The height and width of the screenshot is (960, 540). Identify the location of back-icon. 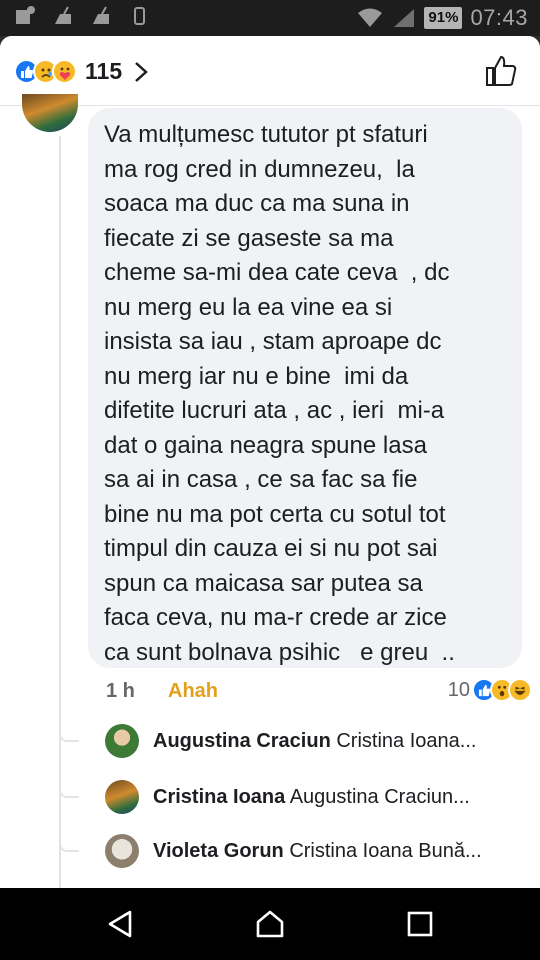
(120, 924).